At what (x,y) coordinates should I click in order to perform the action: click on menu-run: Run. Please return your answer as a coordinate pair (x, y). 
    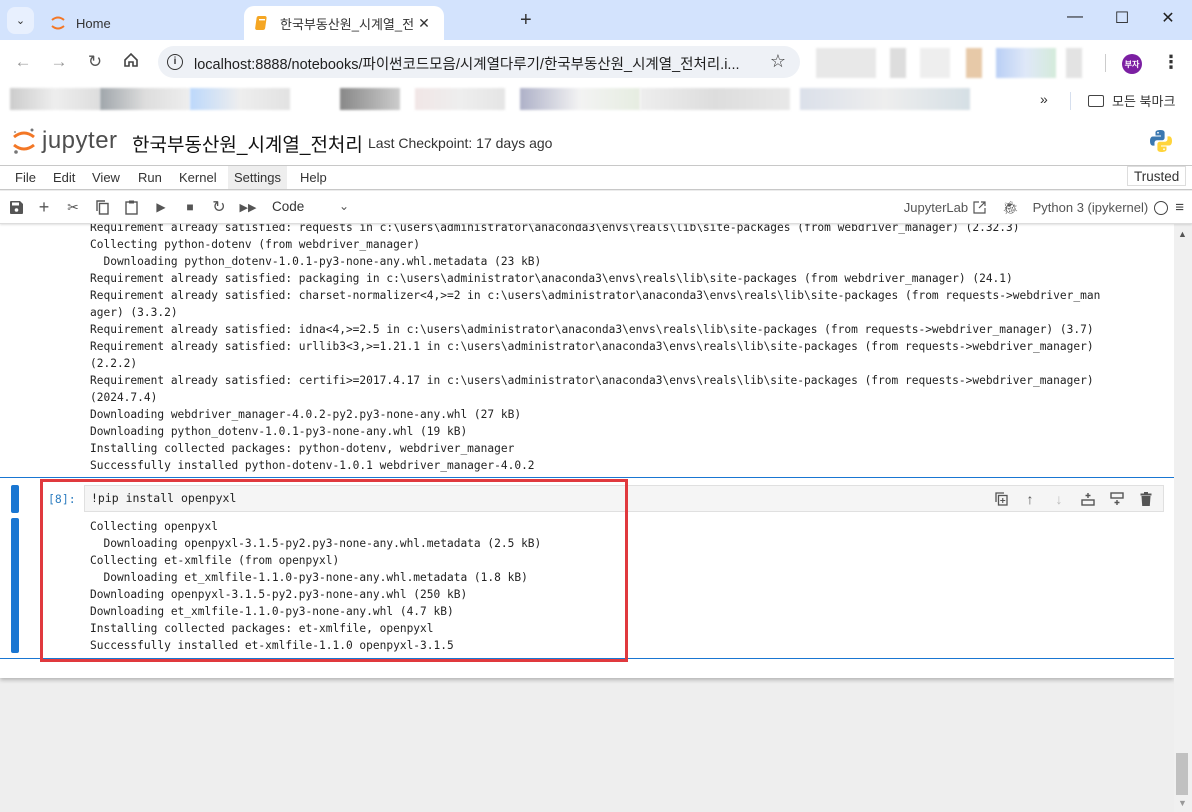
    Looking at the image, I should click on (150, 177).